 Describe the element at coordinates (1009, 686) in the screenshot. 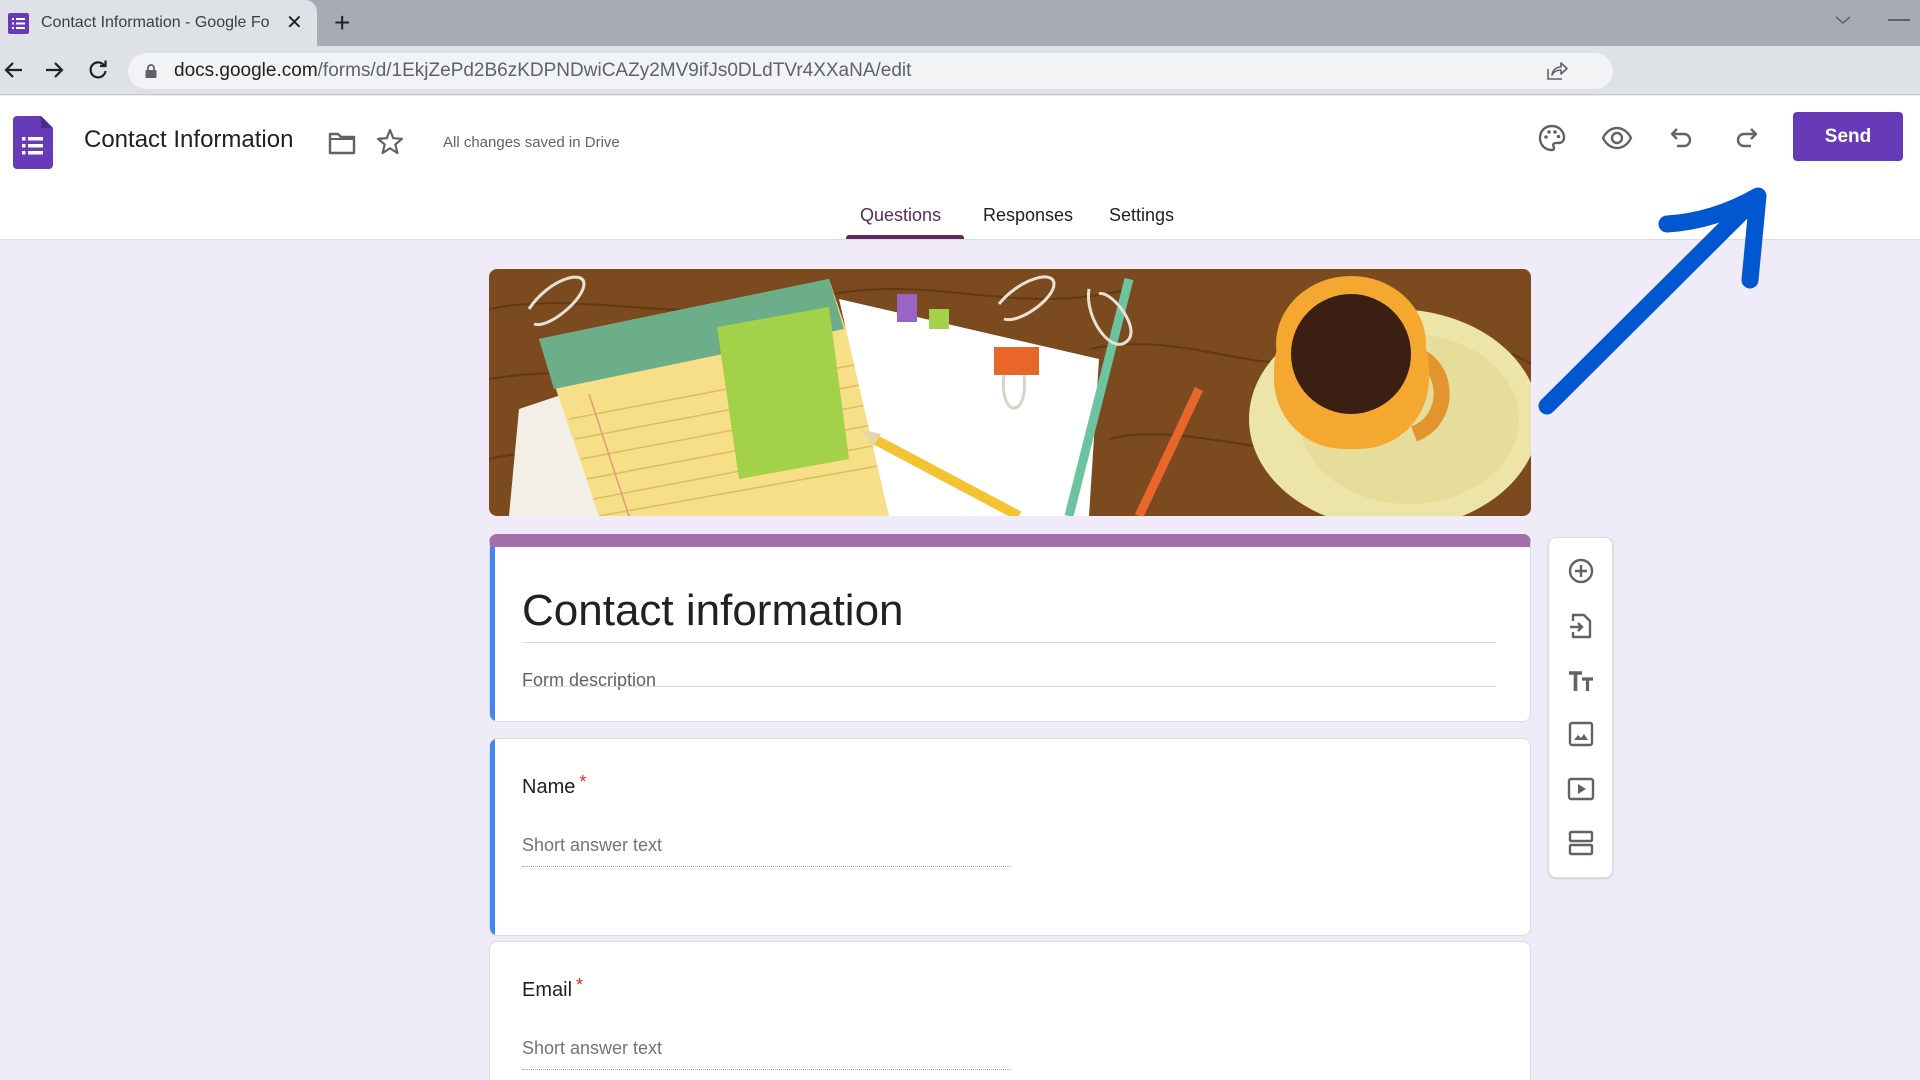

I see `form-description-underline` at that location.